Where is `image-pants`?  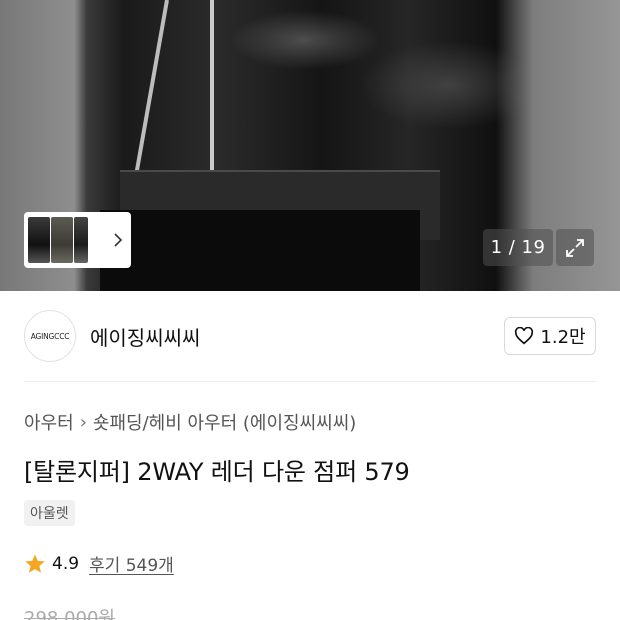
image-pants is located at coordinates (260, 250).